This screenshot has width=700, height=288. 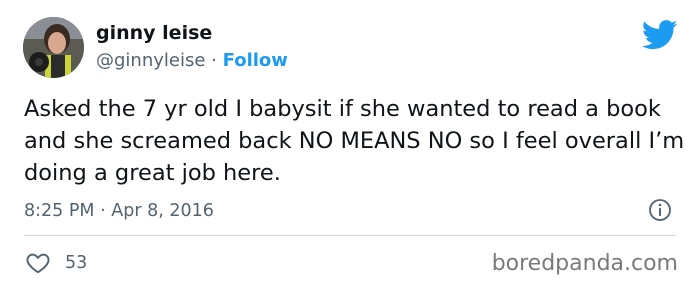 I want to click on avatar, so click(x=53, y=47).